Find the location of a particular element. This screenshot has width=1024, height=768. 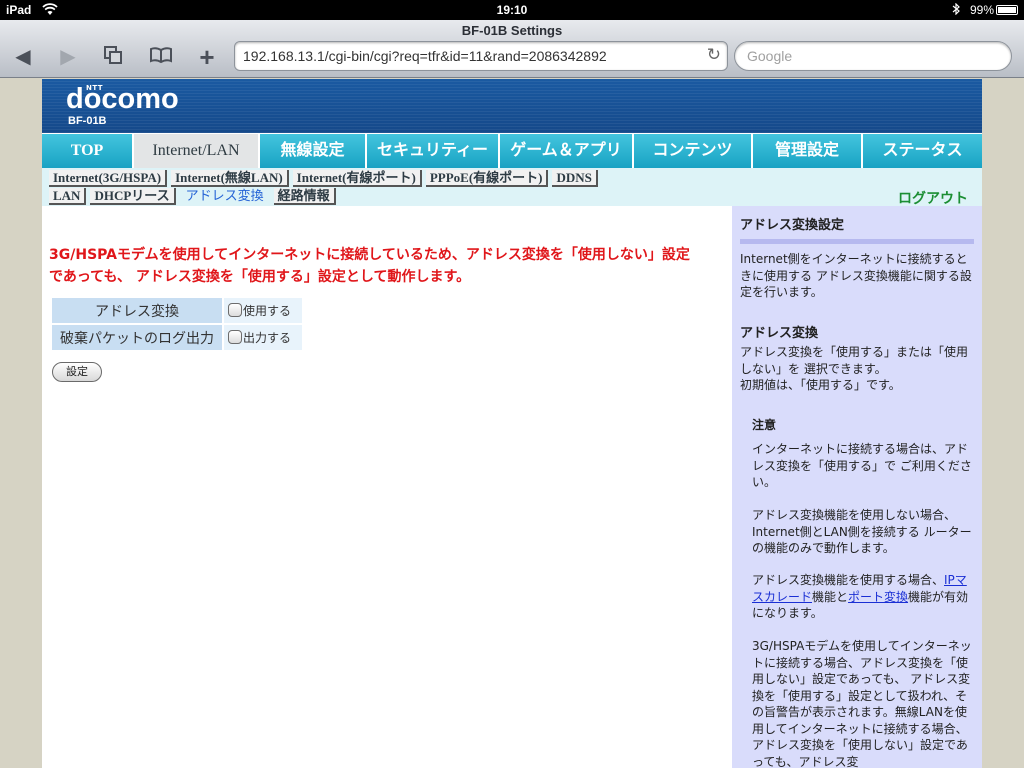

url-field: ↻ is located at coordinates (481, 56).